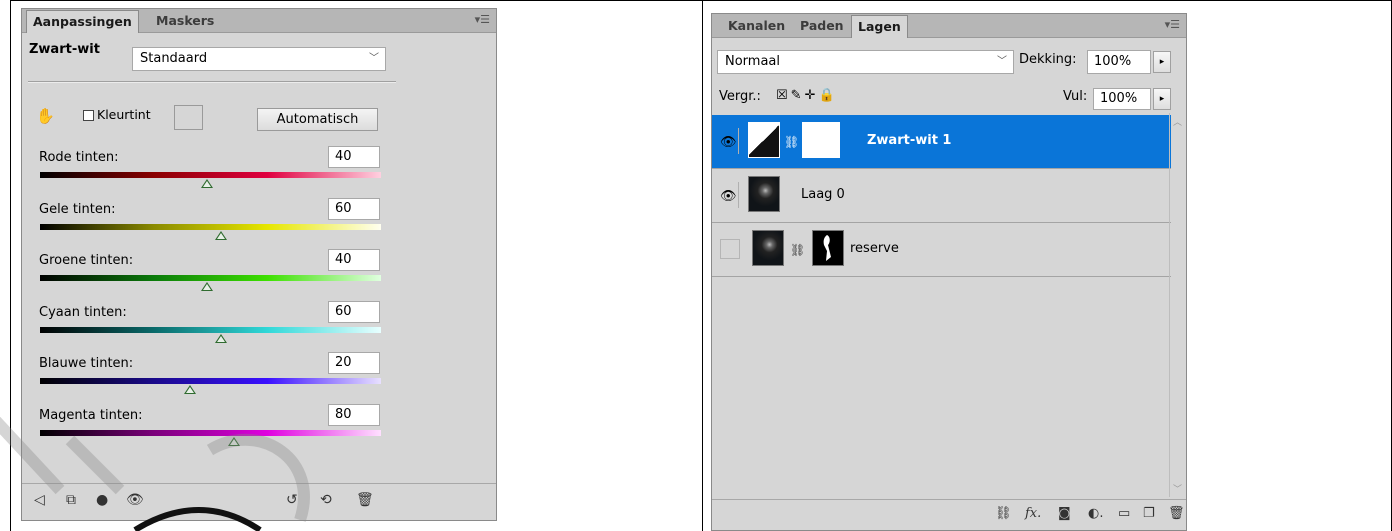  I want to click on lock-all-icon: 🔒, so click(827, 95).